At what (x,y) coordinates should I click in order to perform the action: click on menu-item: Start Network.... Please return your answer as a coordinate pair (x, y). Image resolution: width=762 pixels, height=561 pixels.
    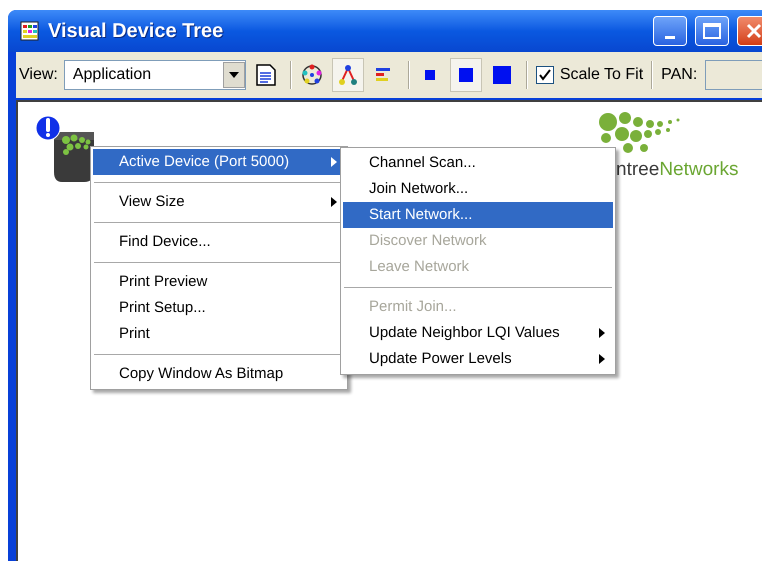
    Looking at the image, I should click on (478, 215).